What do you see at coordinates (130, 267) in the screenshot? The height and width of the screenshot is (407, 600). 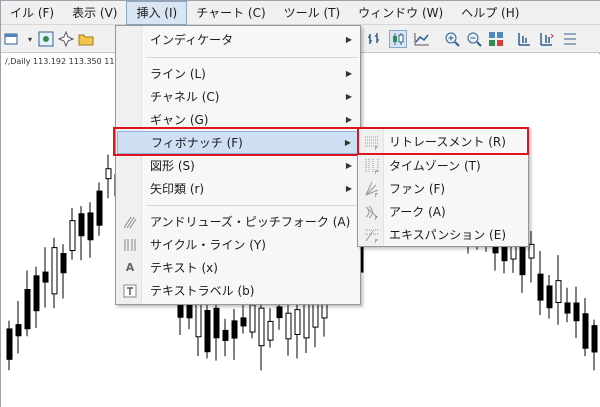 I see `text-icon: A` at bounding box center [130, 267].